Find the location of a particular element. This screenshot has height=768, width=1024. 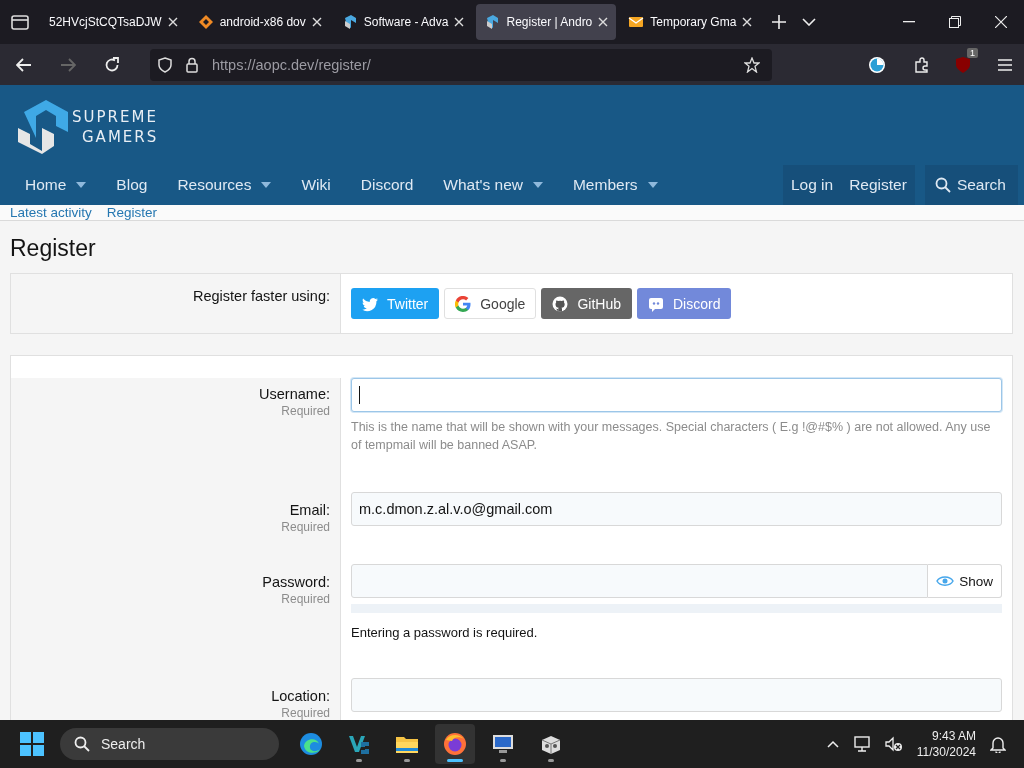

restore-icon is located at coordinates (955, 22).